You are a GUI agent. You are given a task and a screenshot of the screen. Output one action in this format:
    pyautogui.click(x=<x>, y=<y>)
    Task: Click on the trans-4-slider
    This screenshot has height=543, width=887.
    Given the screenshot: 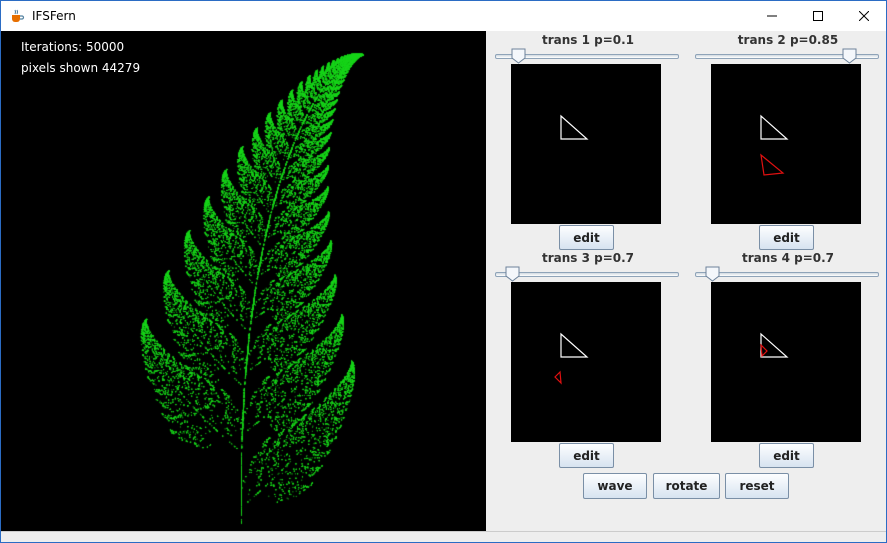 What is the action you would take?
    pyautogui.click(x=788, y=274)
    